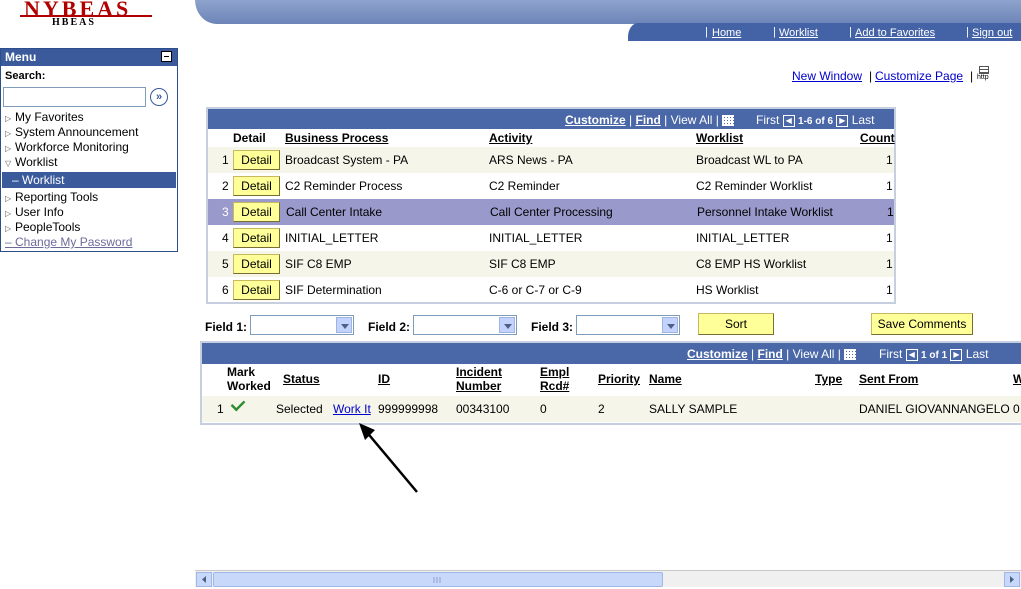 The height and width of the screenshot is (589, 1021). What do you see at coordinates (384, 379) in the screenshot?
I see `col-id: ID` at bounding box center [384, 379].